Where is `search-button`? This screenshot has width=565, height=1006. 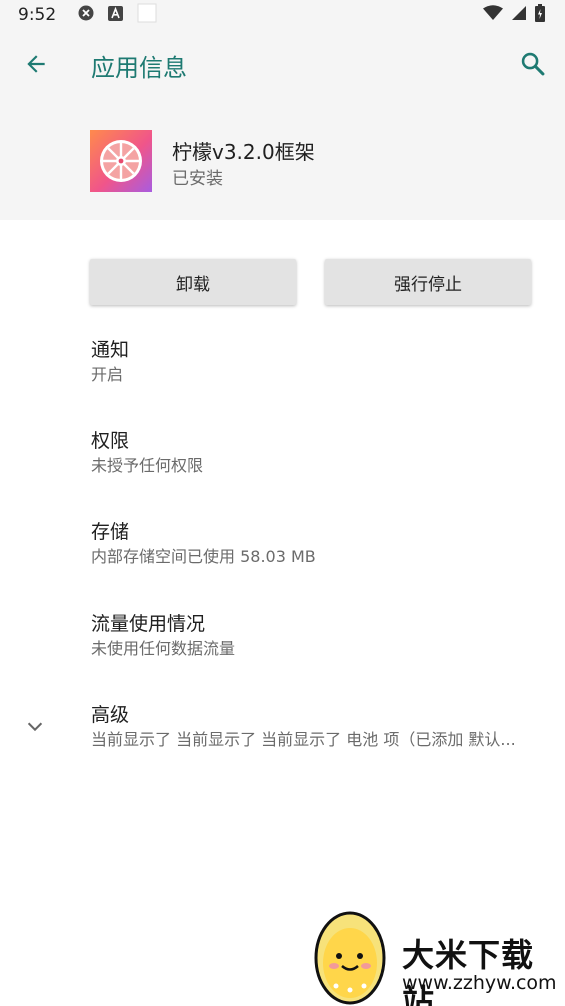 search-button is located at coordinates (533, 66).